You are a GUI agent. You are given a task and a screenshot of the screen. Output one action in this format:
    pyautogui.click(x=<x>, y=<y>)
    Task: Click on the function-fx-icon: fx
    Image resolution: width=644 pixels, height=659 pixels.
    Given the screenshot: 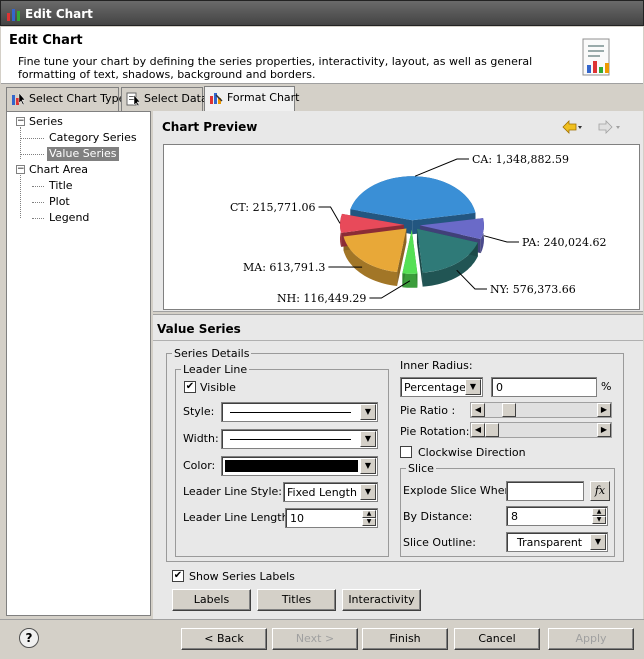 What is the action you would take?
    pyautogui.click(x=600, y=491)
    